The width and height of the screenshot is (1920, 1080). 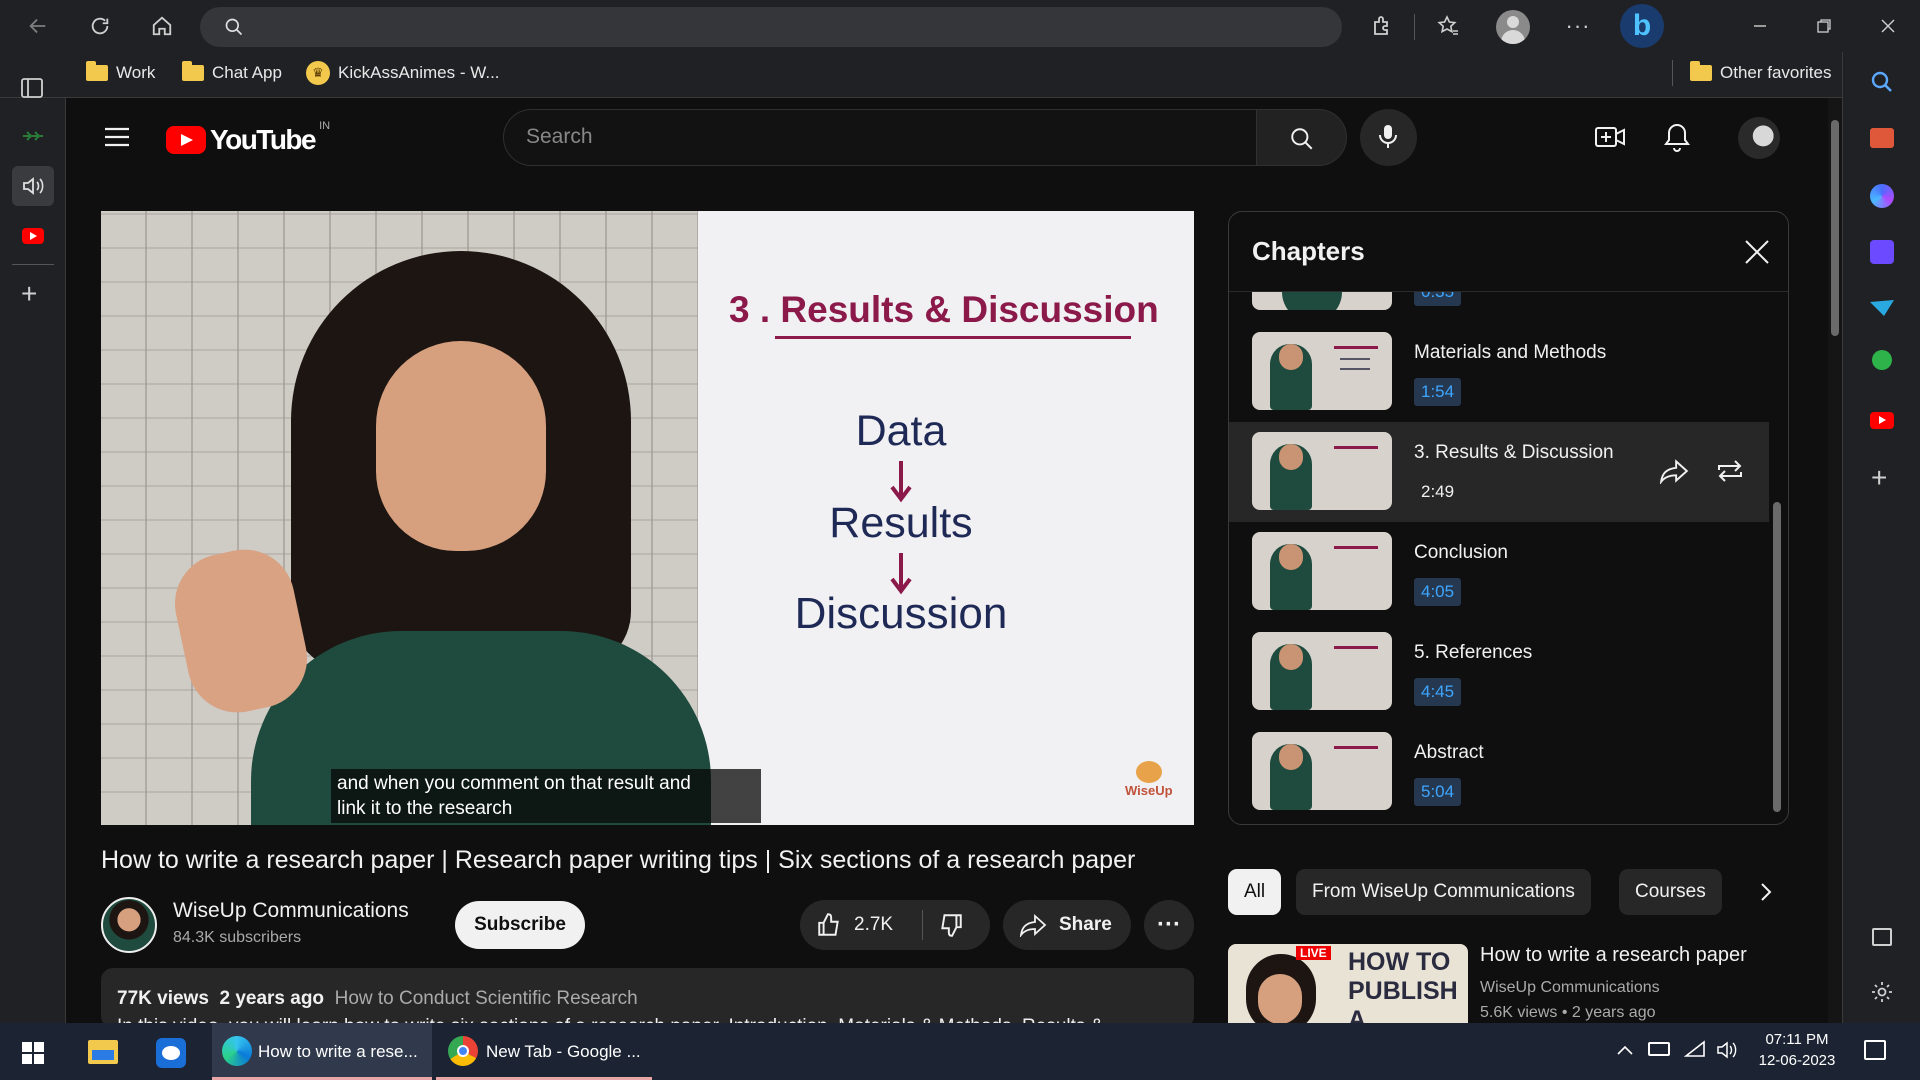 What do you see at coordinates (1882, 420) in the screenshot?
I see `sidebar-youtube-icon` at bounding box center [1882, 420].